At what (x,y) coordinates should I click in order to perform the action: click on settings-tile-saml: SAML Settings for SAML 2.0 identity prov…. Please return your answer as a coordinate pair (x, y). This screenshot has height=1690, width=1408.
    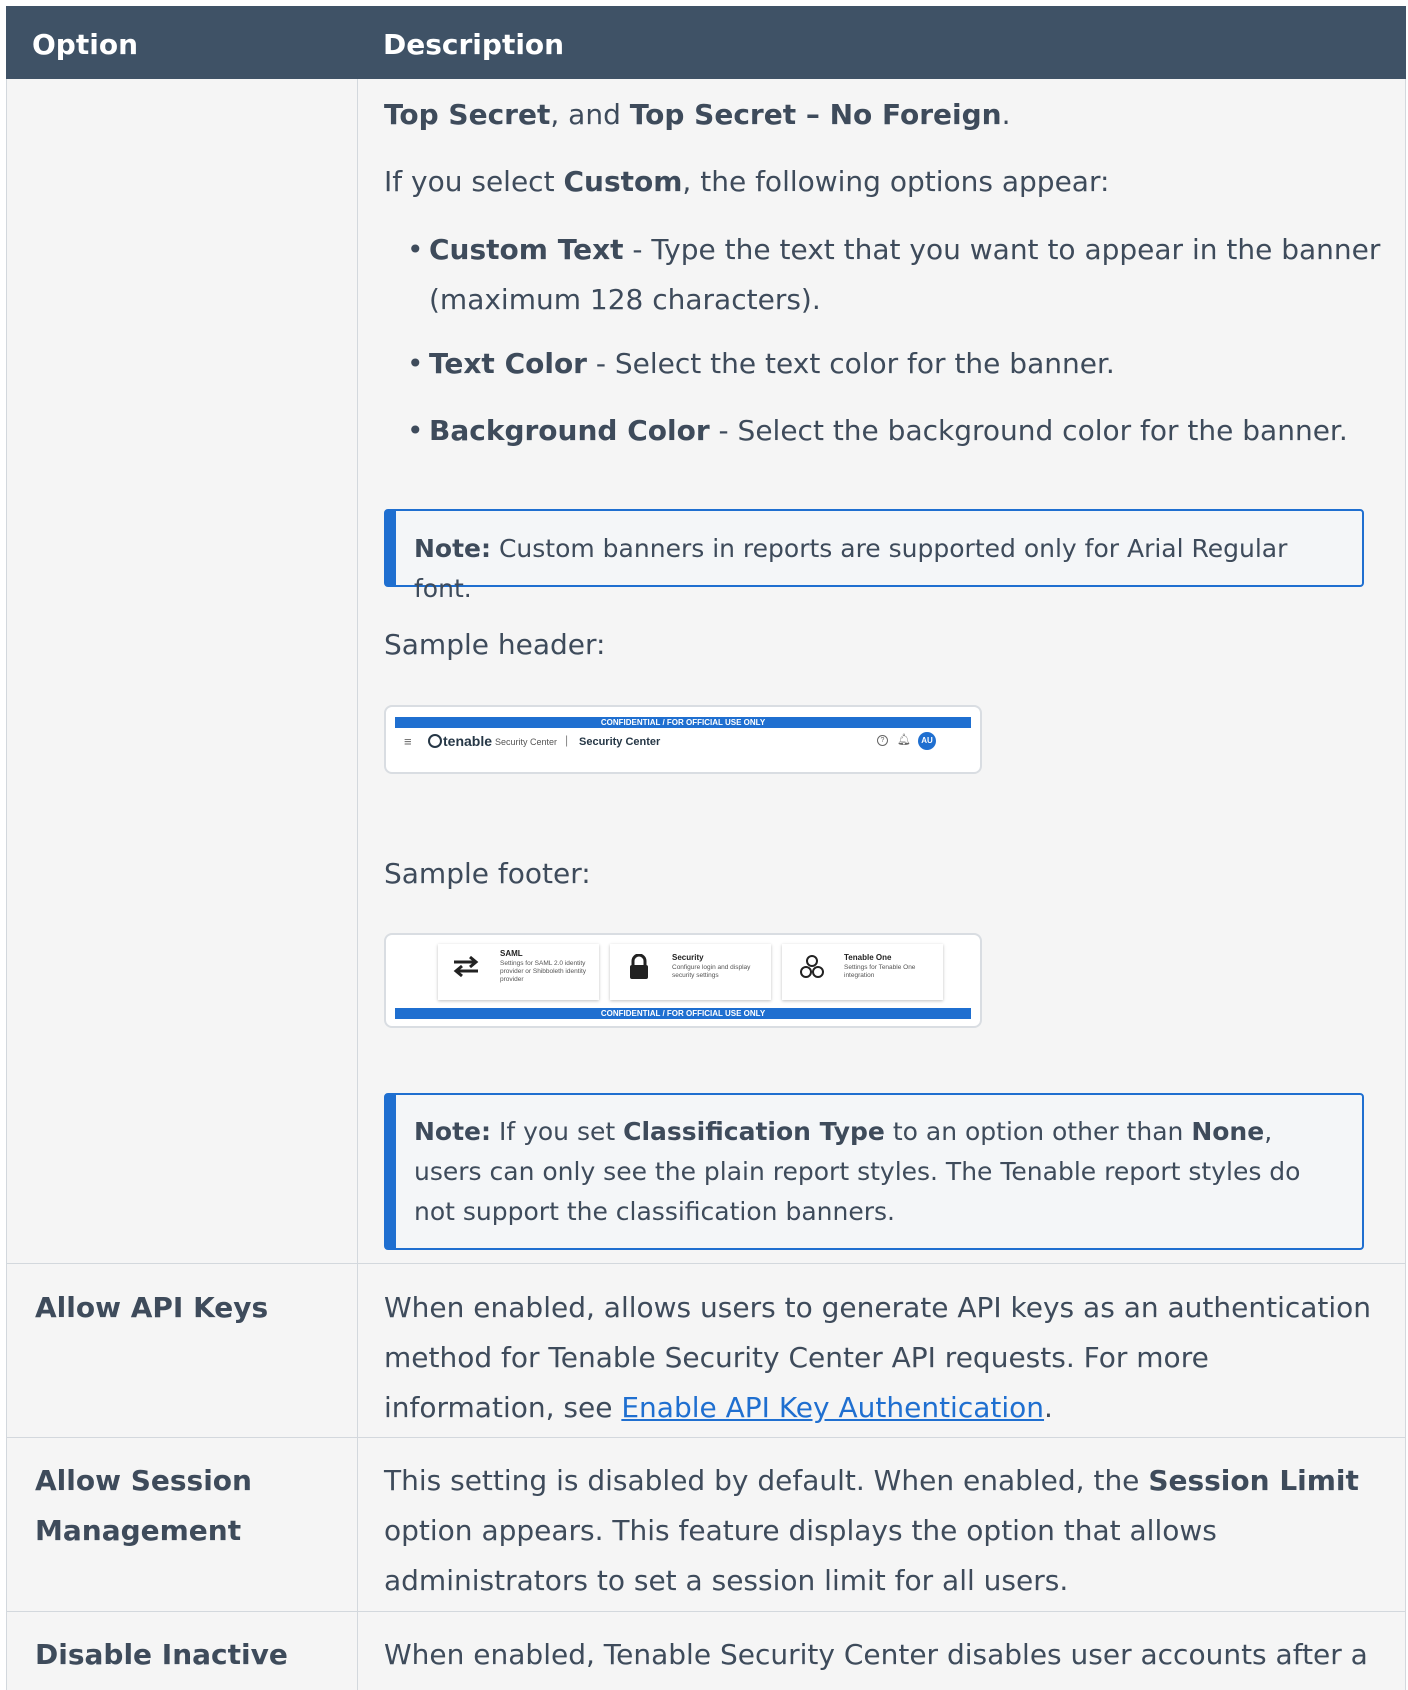
    Looking at the image, I should click on (518, 972).